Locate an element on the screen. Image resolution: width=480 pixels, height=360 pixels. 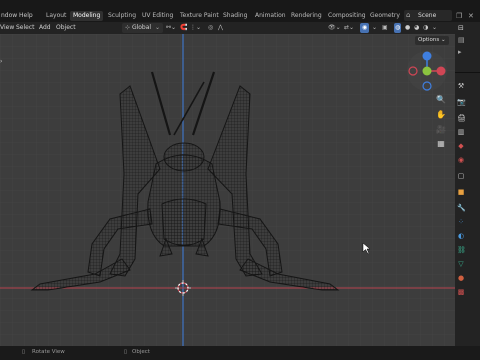
gizmo-z-icon is located at coordinates (427, 56).